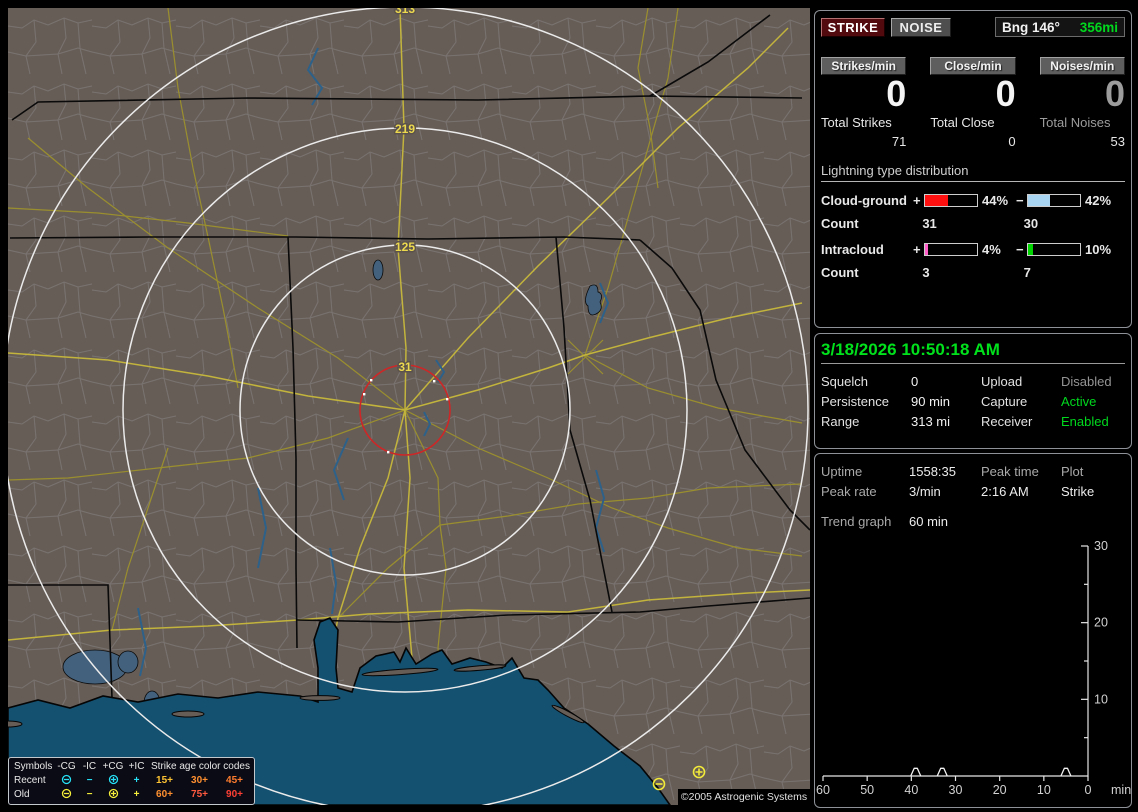 This screenshot has width=1138, height=812. I want to click on legend-col-pos-ic: +IC, so click(136, 766).